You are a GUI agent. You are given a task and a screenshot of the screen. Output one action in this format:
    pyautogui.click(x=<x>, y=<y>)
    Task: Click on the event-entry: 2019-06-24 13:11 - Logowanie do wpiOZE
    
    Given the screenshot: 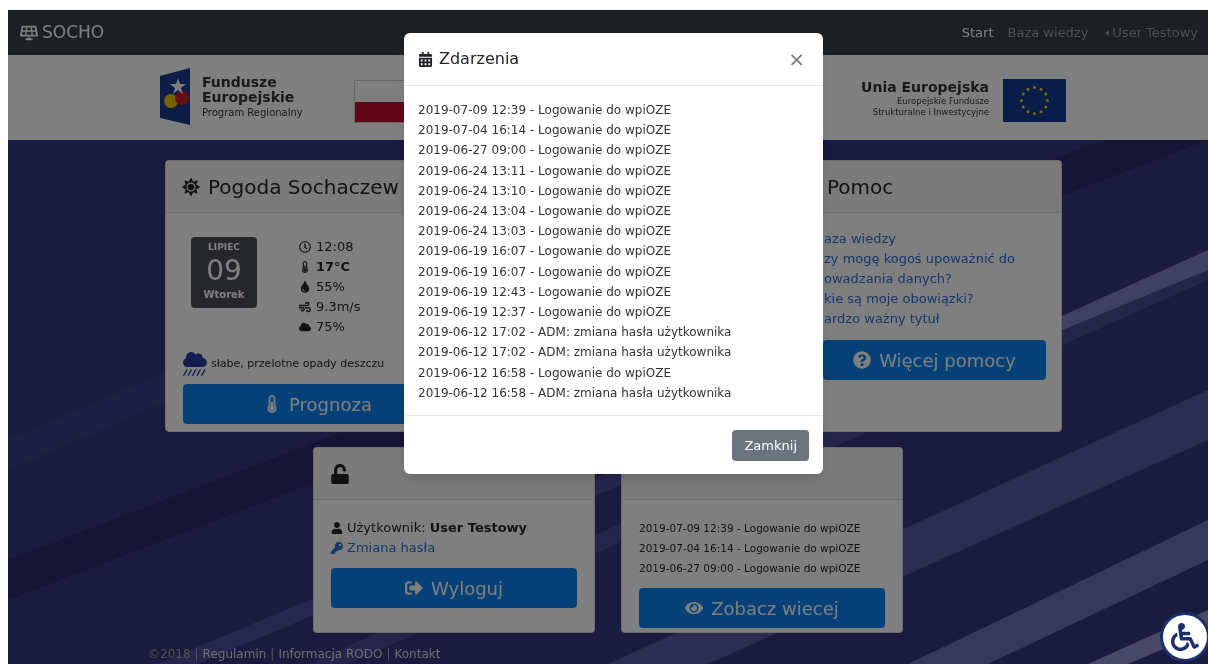 What is the action you would take?
    pyautogui.click(x=545, y=171)
    